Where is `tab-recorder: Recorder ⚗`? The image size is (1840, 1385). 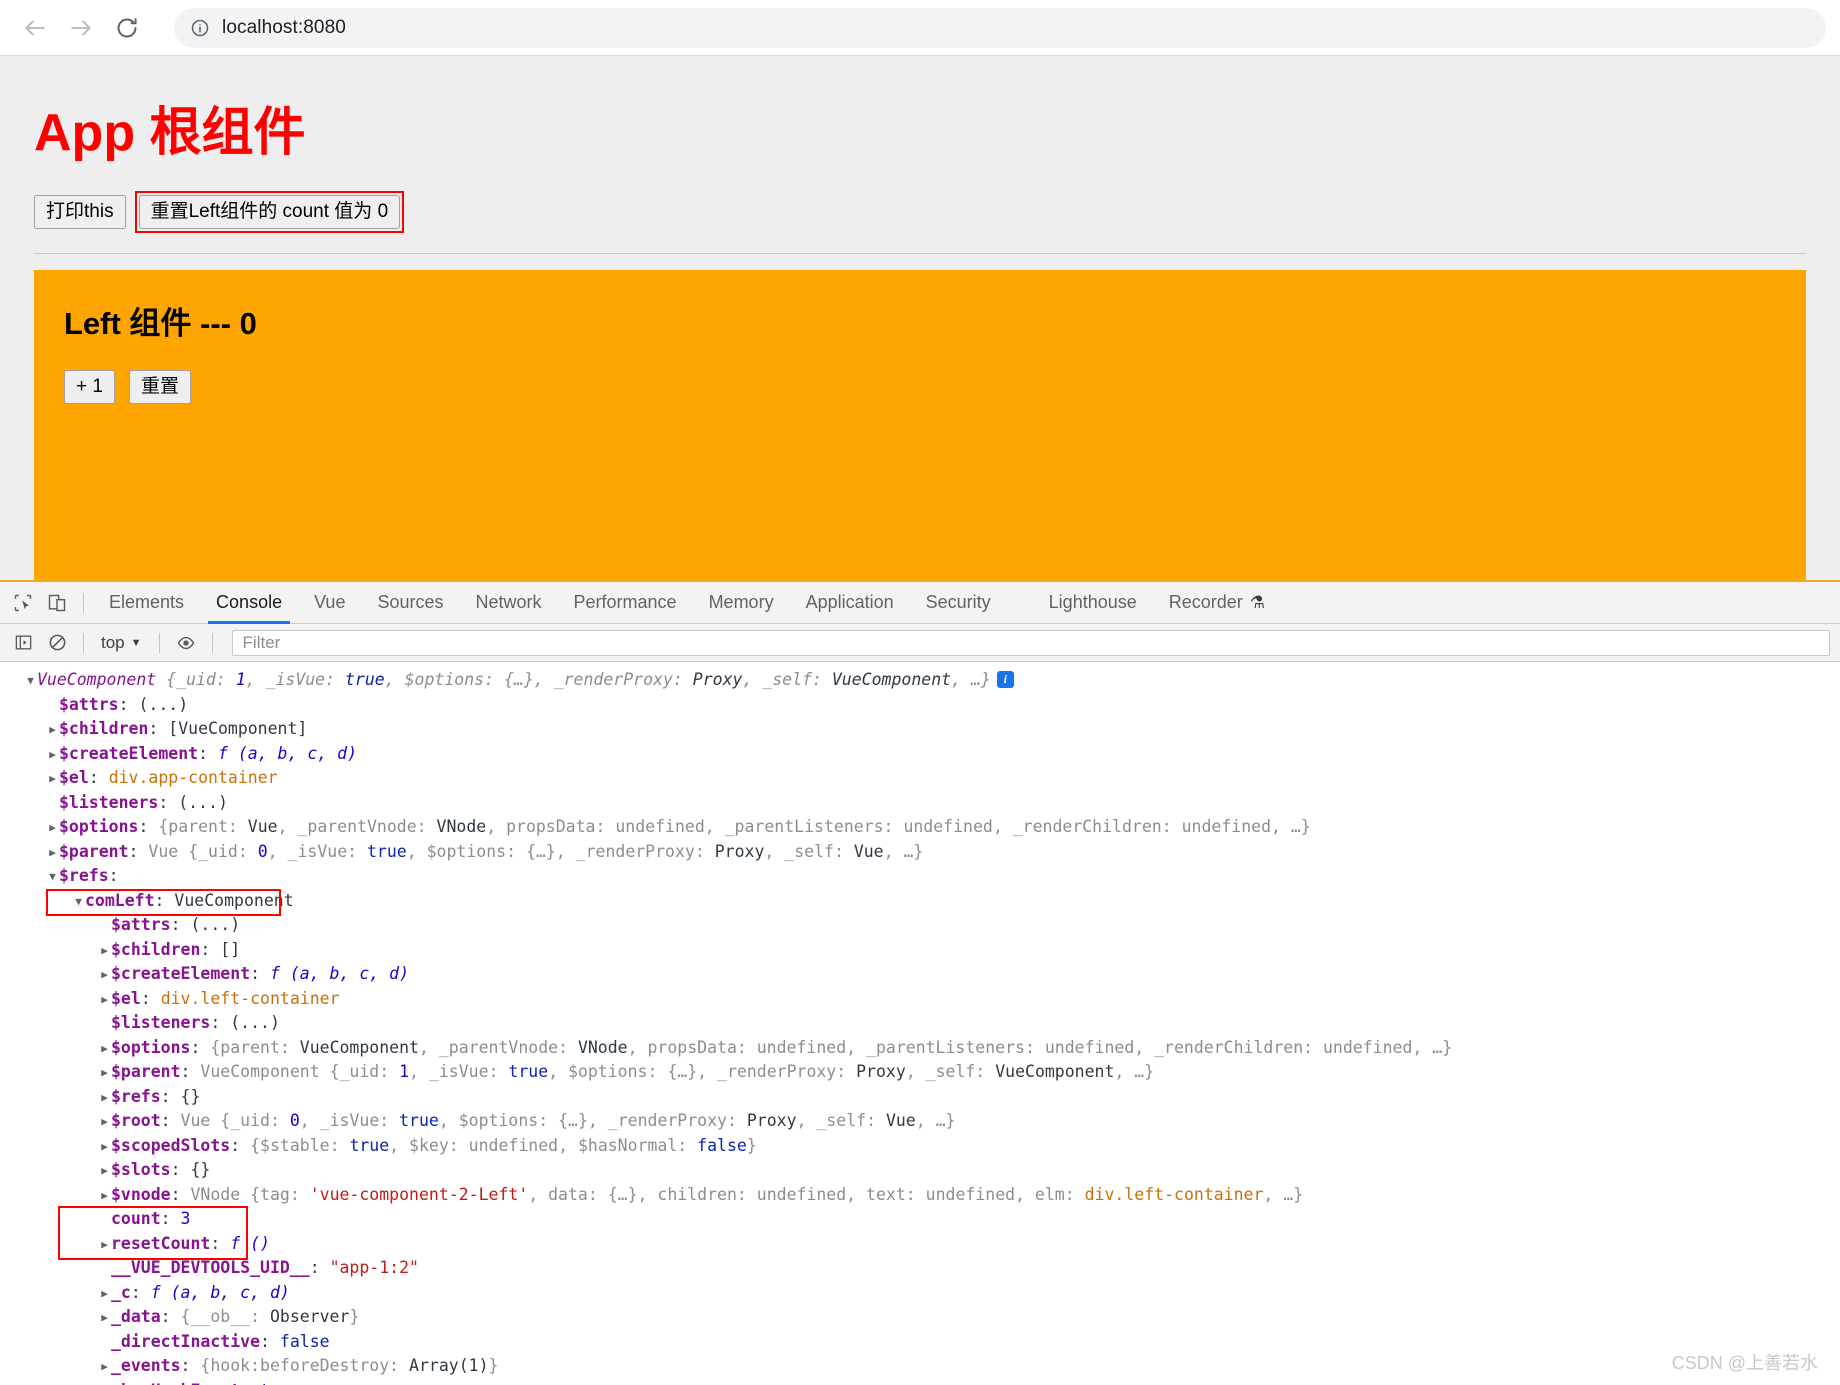
tab-recorder: Recorder ⚗ is located at coordinates (1217, 603).